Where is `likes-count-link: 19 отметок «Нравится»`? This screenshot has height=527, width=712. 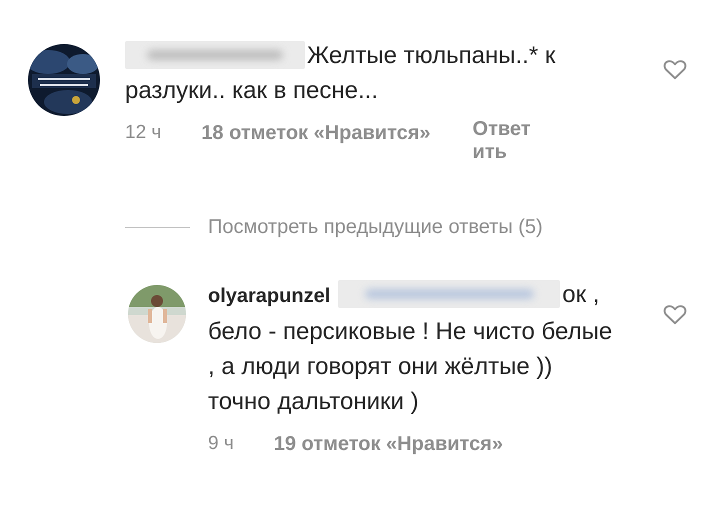
likes-count-link: 19 отметок «Нравится» is located at coordinates (388, 444).